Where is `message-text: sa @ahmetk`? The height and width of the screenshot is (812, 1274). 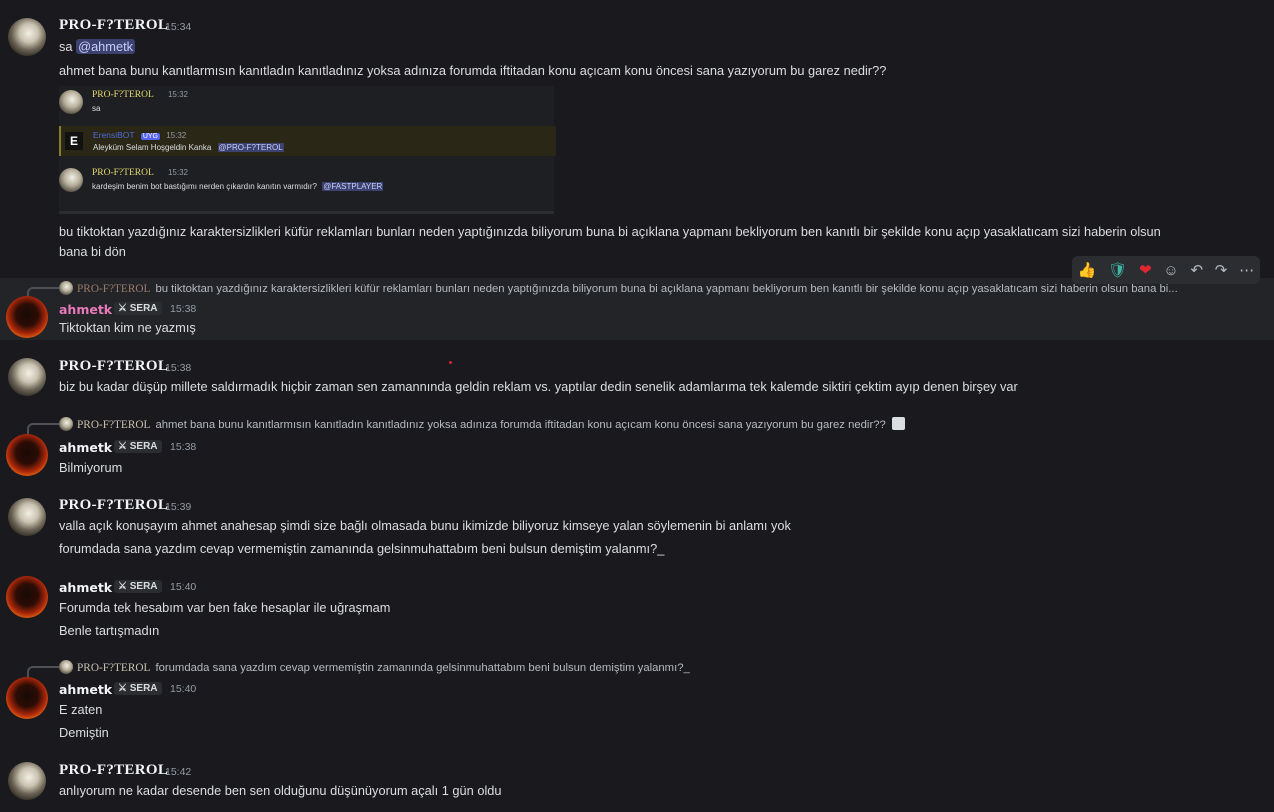
message-text: sa @ahmetk is located at coordinates (97, 46).